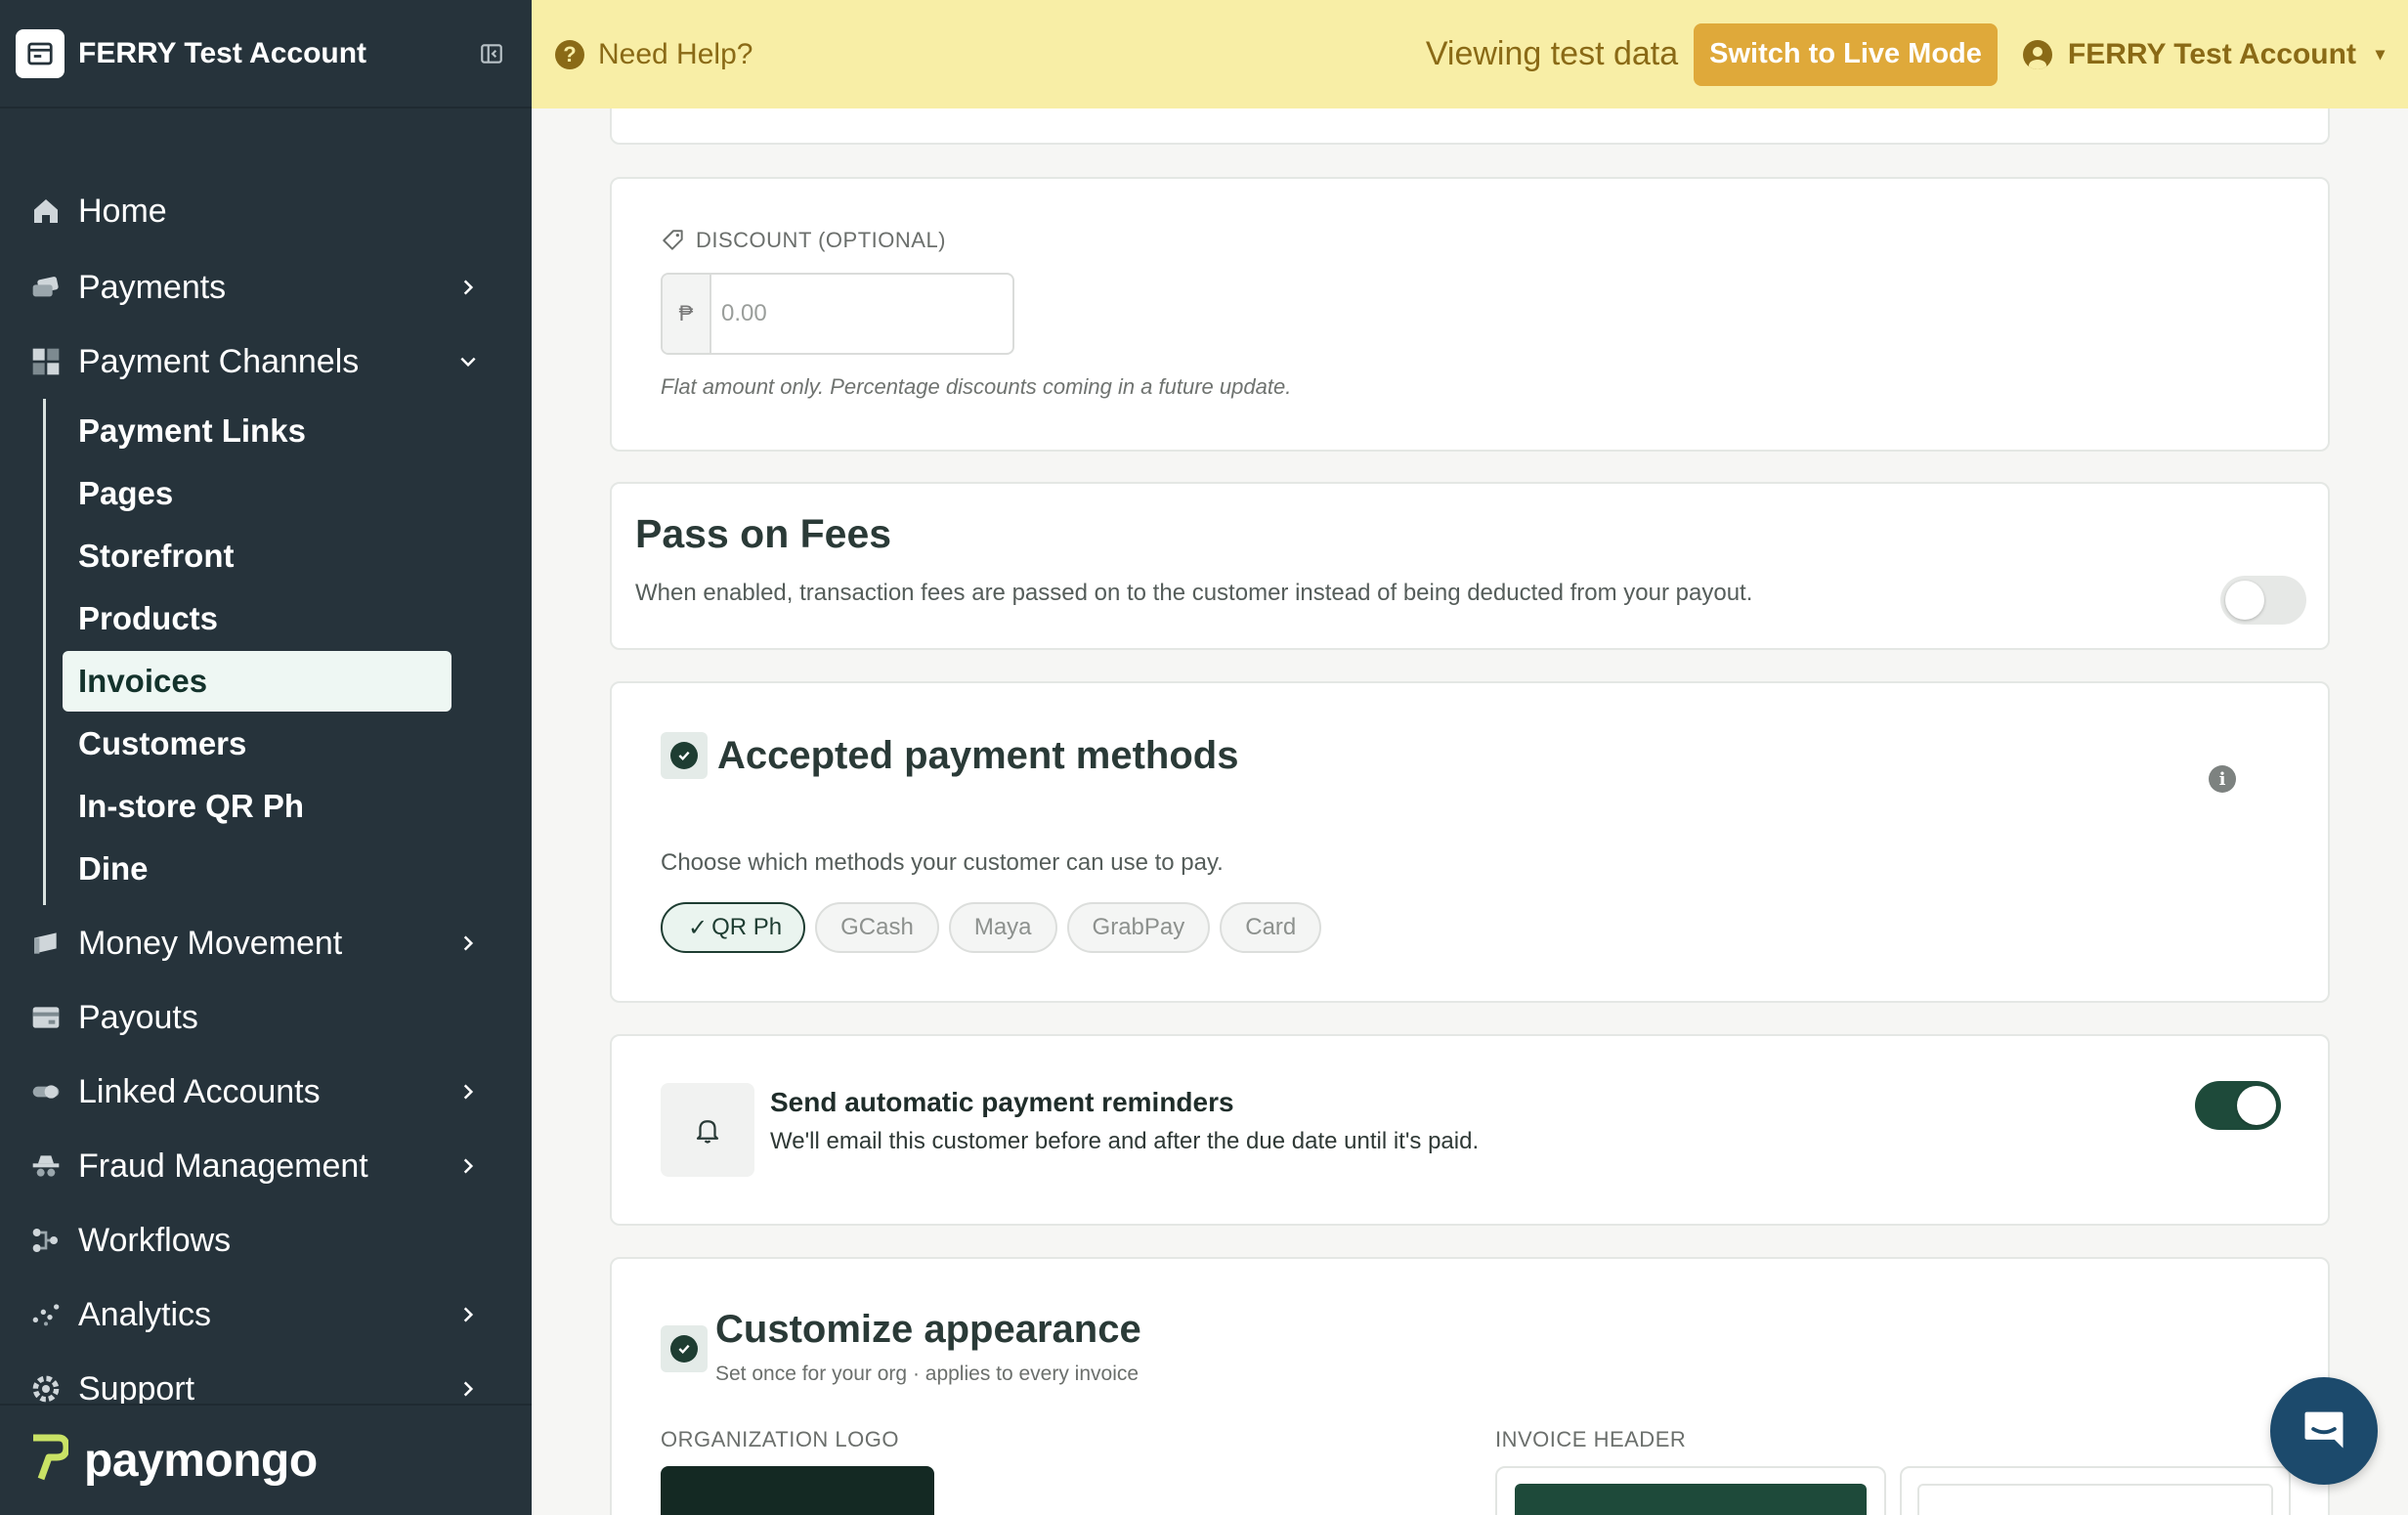 The height and width of the screenshot is (1515, 2408). I want to click on analytics-icon, so click(46, 1314).